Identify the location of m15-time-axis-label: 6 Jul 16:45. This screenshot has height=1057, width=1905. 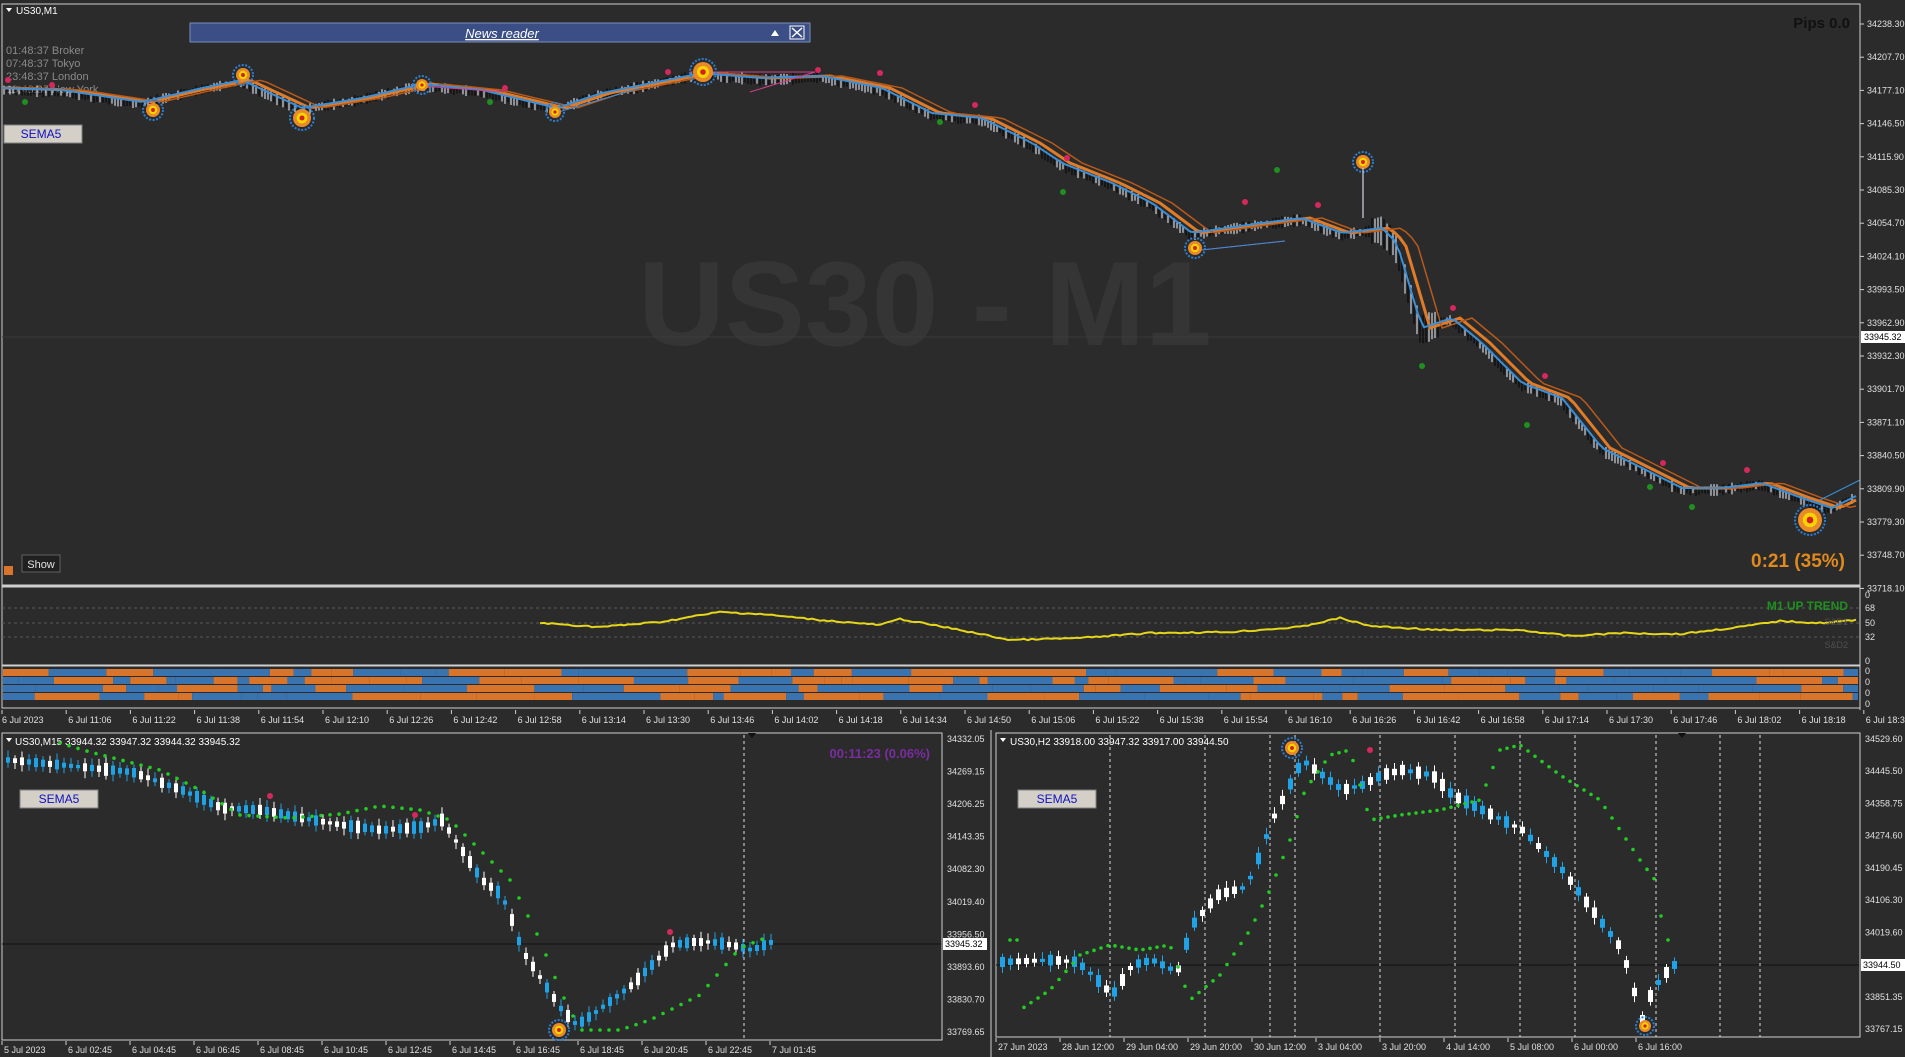
(538, 1050).